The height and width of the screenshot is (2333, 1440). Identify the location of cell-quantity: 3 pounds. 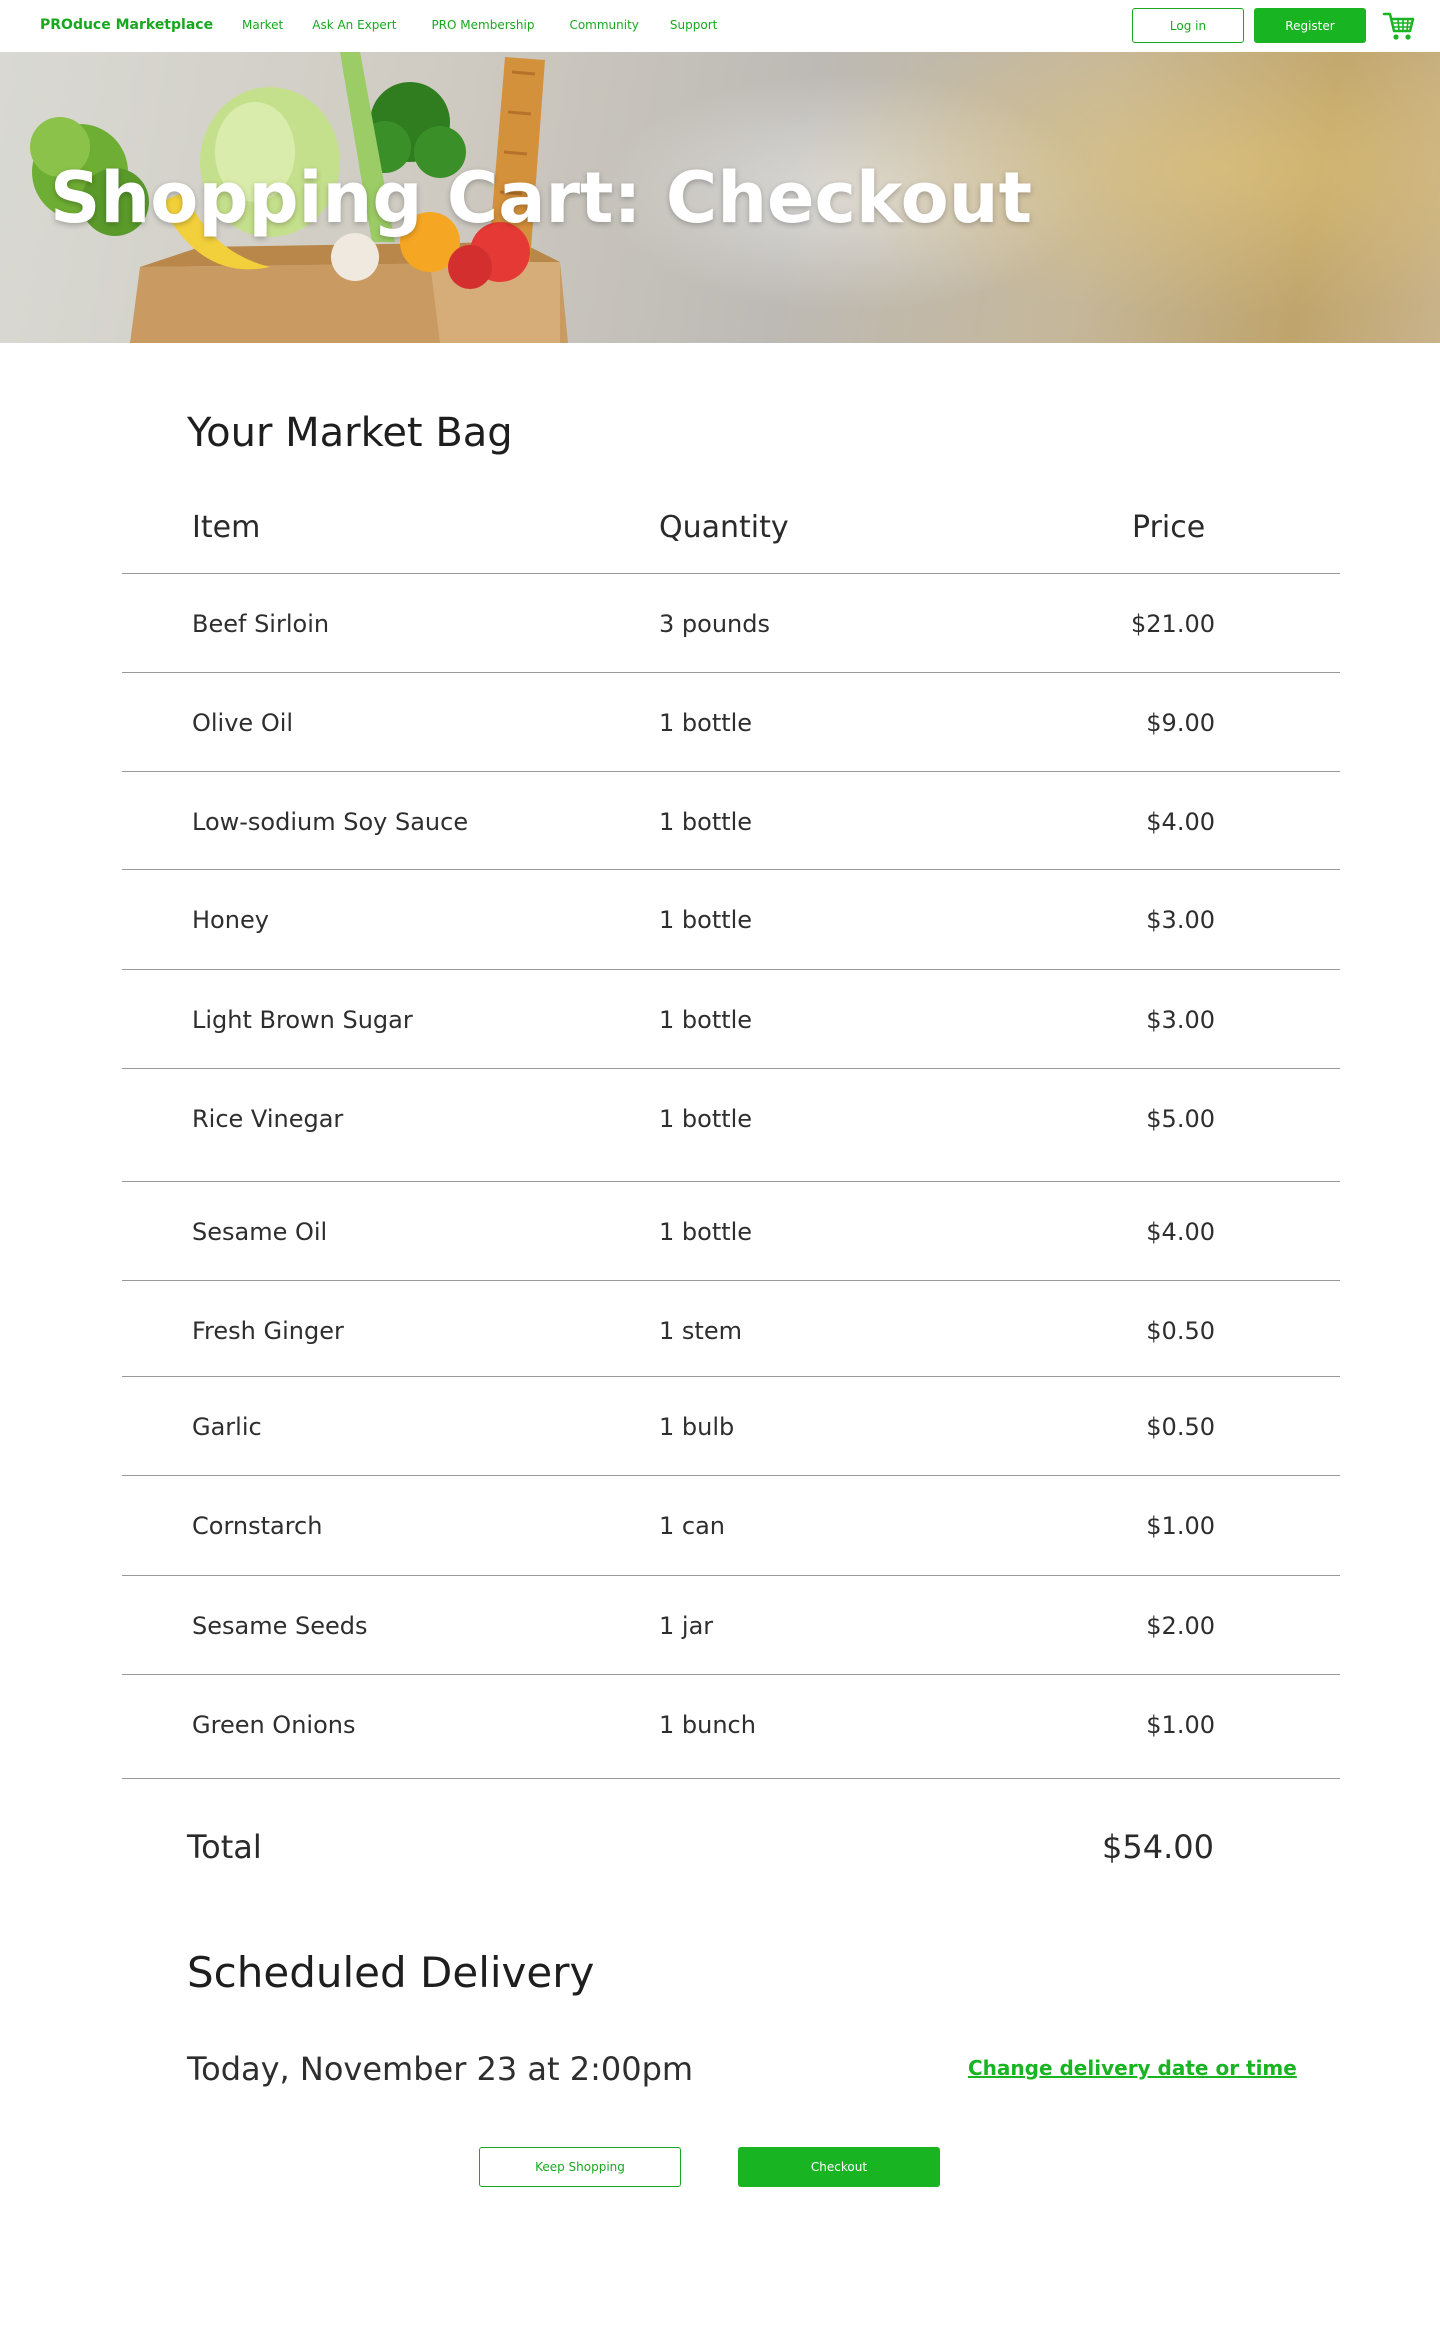
(714, 624).